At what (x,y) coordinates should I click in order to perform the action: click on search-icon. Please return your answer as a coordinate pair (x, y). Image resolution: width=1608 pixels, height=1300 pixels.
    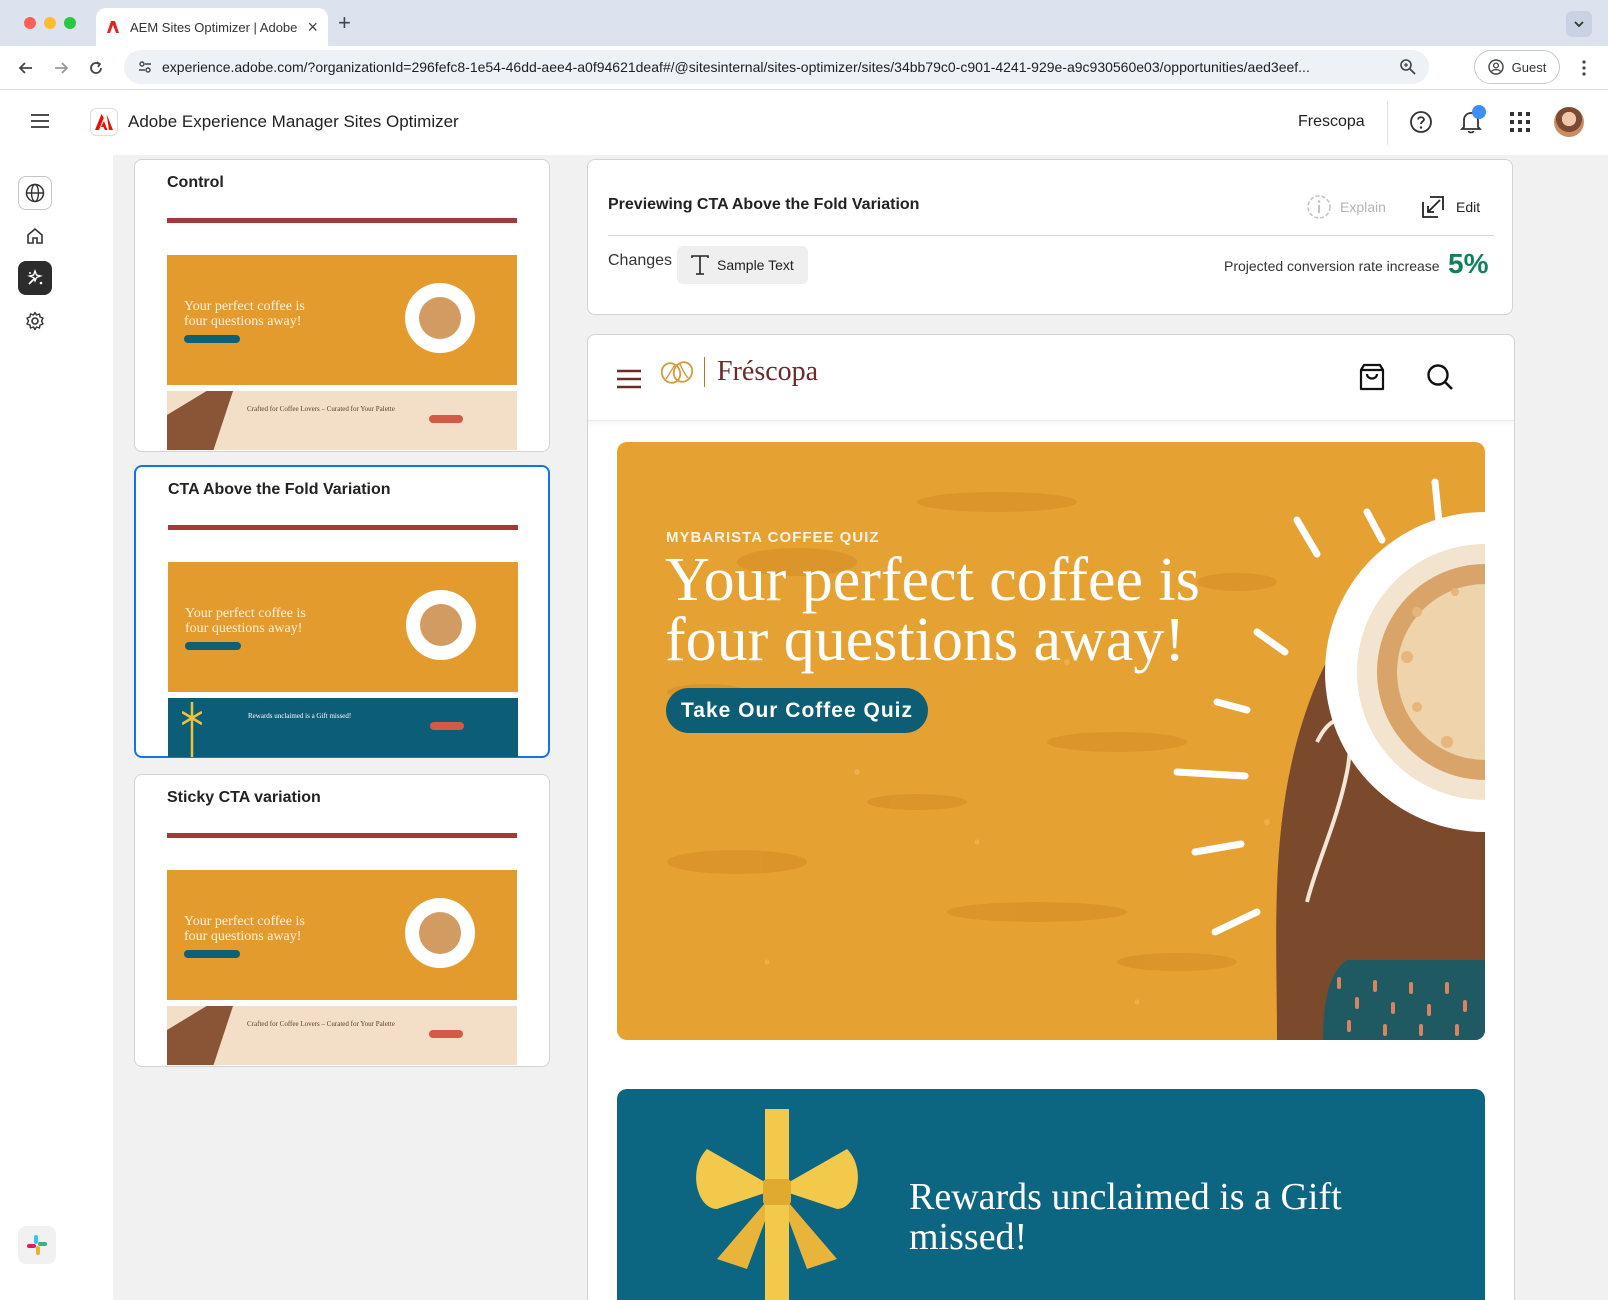
    Looking at the image, I should click on (1440, 377).